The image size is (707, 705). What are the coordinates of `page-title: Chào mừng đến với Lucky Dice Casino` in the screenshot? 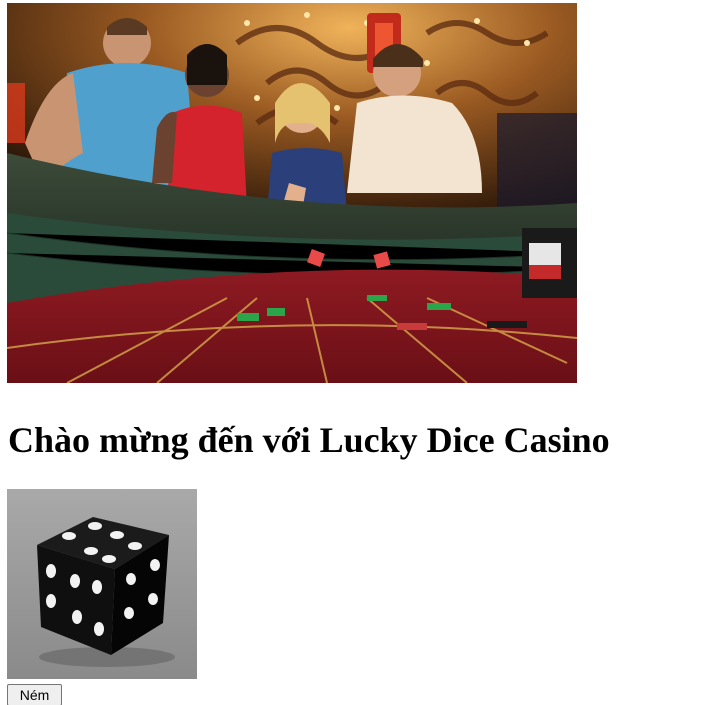 It's located at (309, 440).